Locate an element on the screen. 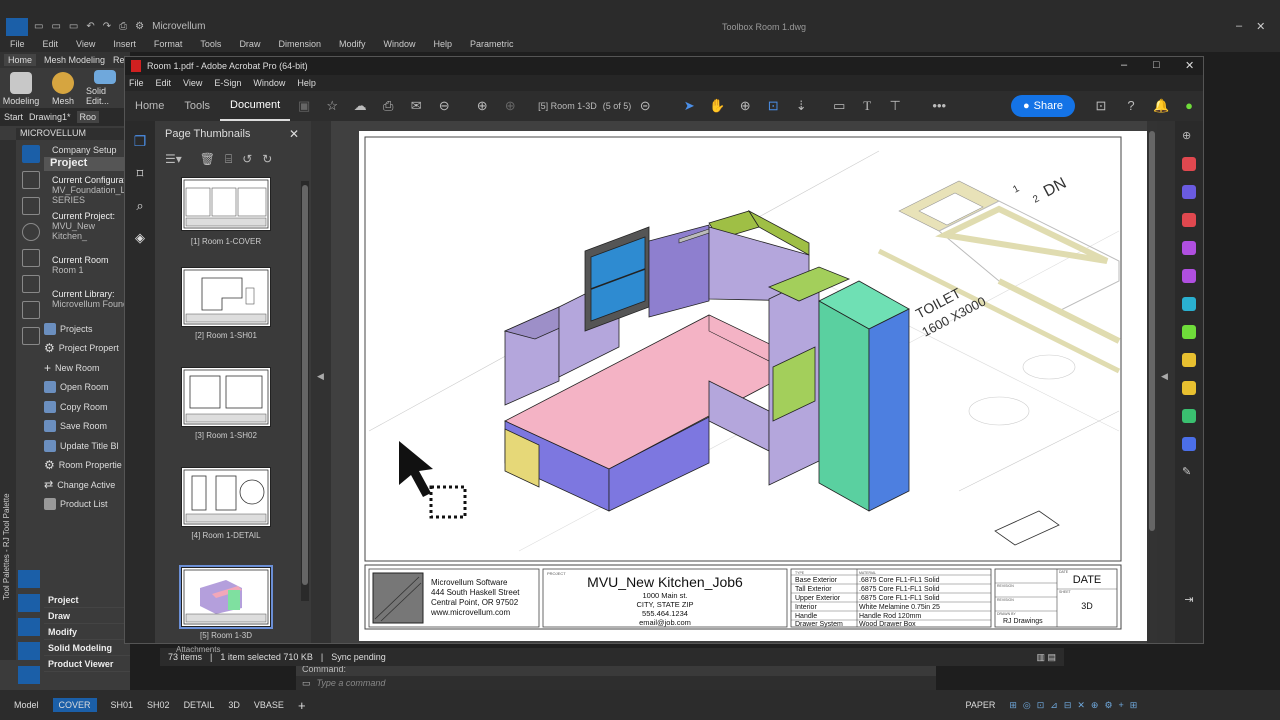 This screenshot has height=720, width=1280. scroll-thumb is located at coordinates (305, 385).